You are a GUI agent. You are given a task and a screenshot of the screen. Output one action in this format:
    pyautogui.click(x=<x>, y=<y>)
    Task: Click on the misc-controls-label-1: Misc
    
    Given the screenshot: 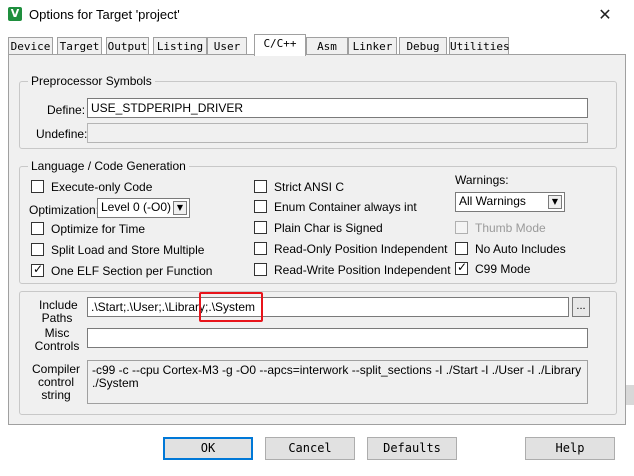 What is the action you would take?
    pyautogui.click(x=57, y=333)
    